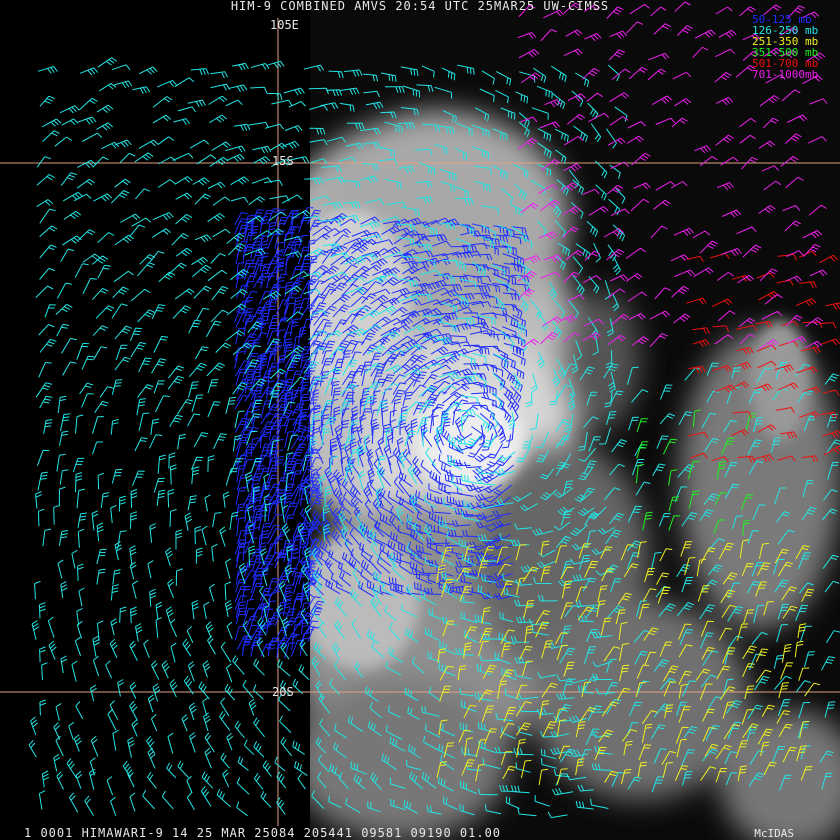 Image resolution: width=840 pixels, height=840 pixels. What do you see at coordinates (774, 833) in the screenshot?
I see `mcidas-brand: McIDAS` at bounding box center [774, 833].